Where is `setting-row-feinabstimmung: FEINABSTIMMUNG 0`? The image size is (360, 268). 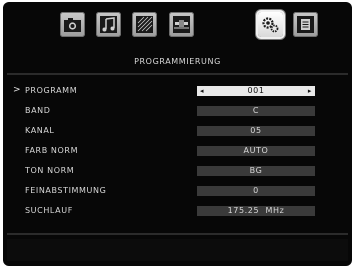 setting-row-feinabstimmung: FEINABSTIMMUNG 0 is located at coordinates (177, 193).